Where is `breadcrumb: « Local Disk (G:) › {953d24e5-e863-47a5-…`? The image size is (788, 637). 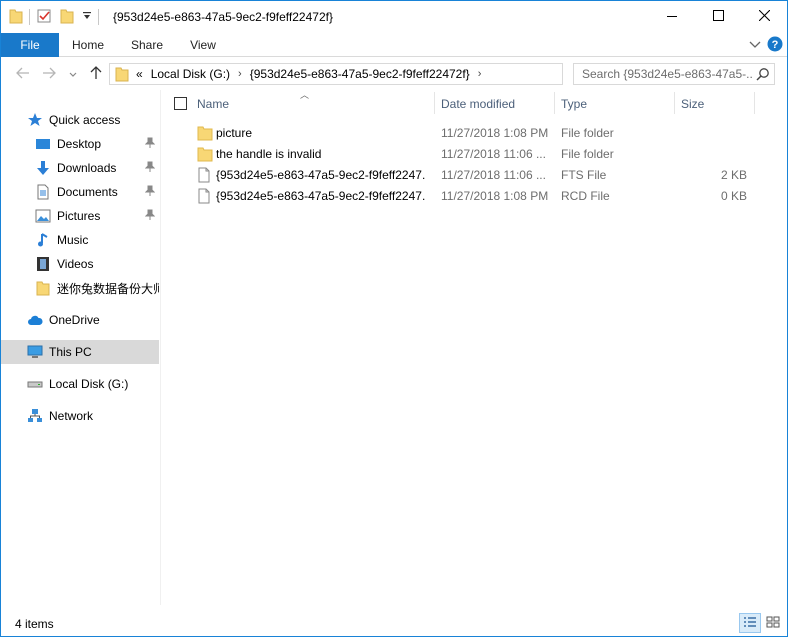 breadcrumb: « Local Disk (G:) › {953d24e5-e863-47a5-… is located at coordinates (312, 74).